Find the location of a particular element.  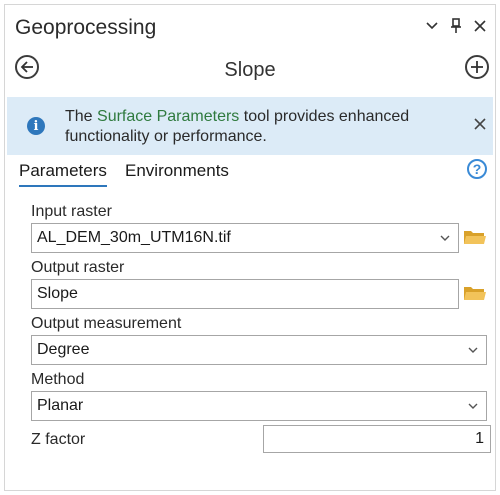

input-raster-value: AL_DEM_30m_UTM16N.tif is located at coordinates (134, 237).